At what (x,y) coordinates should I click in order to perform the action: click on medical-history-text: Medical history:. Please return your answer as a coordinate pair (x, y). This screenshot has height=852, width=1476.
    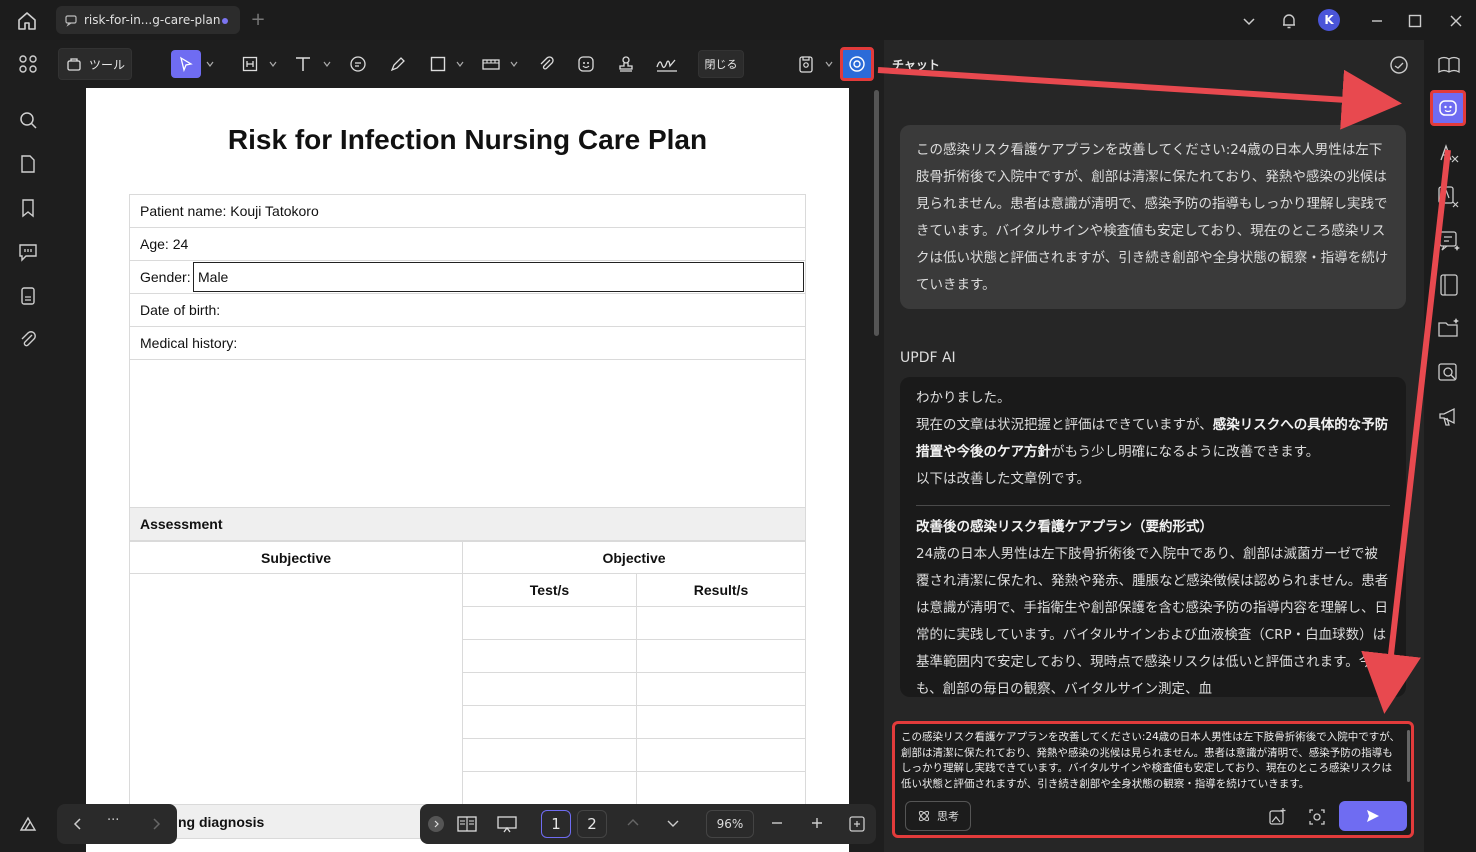
    Looking at the image, I should click on (189, 343).